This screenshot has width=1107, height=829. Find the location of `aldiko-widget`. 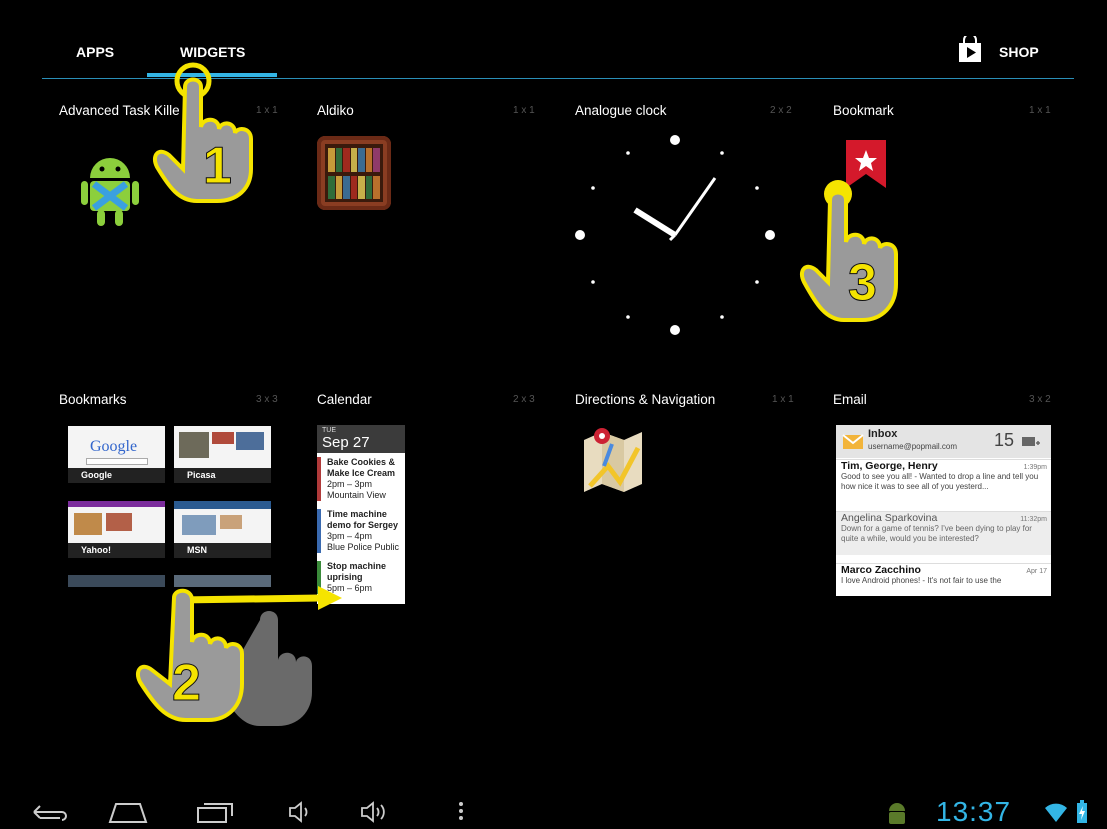

aldiko-widget is located at coordinates (354, 173).